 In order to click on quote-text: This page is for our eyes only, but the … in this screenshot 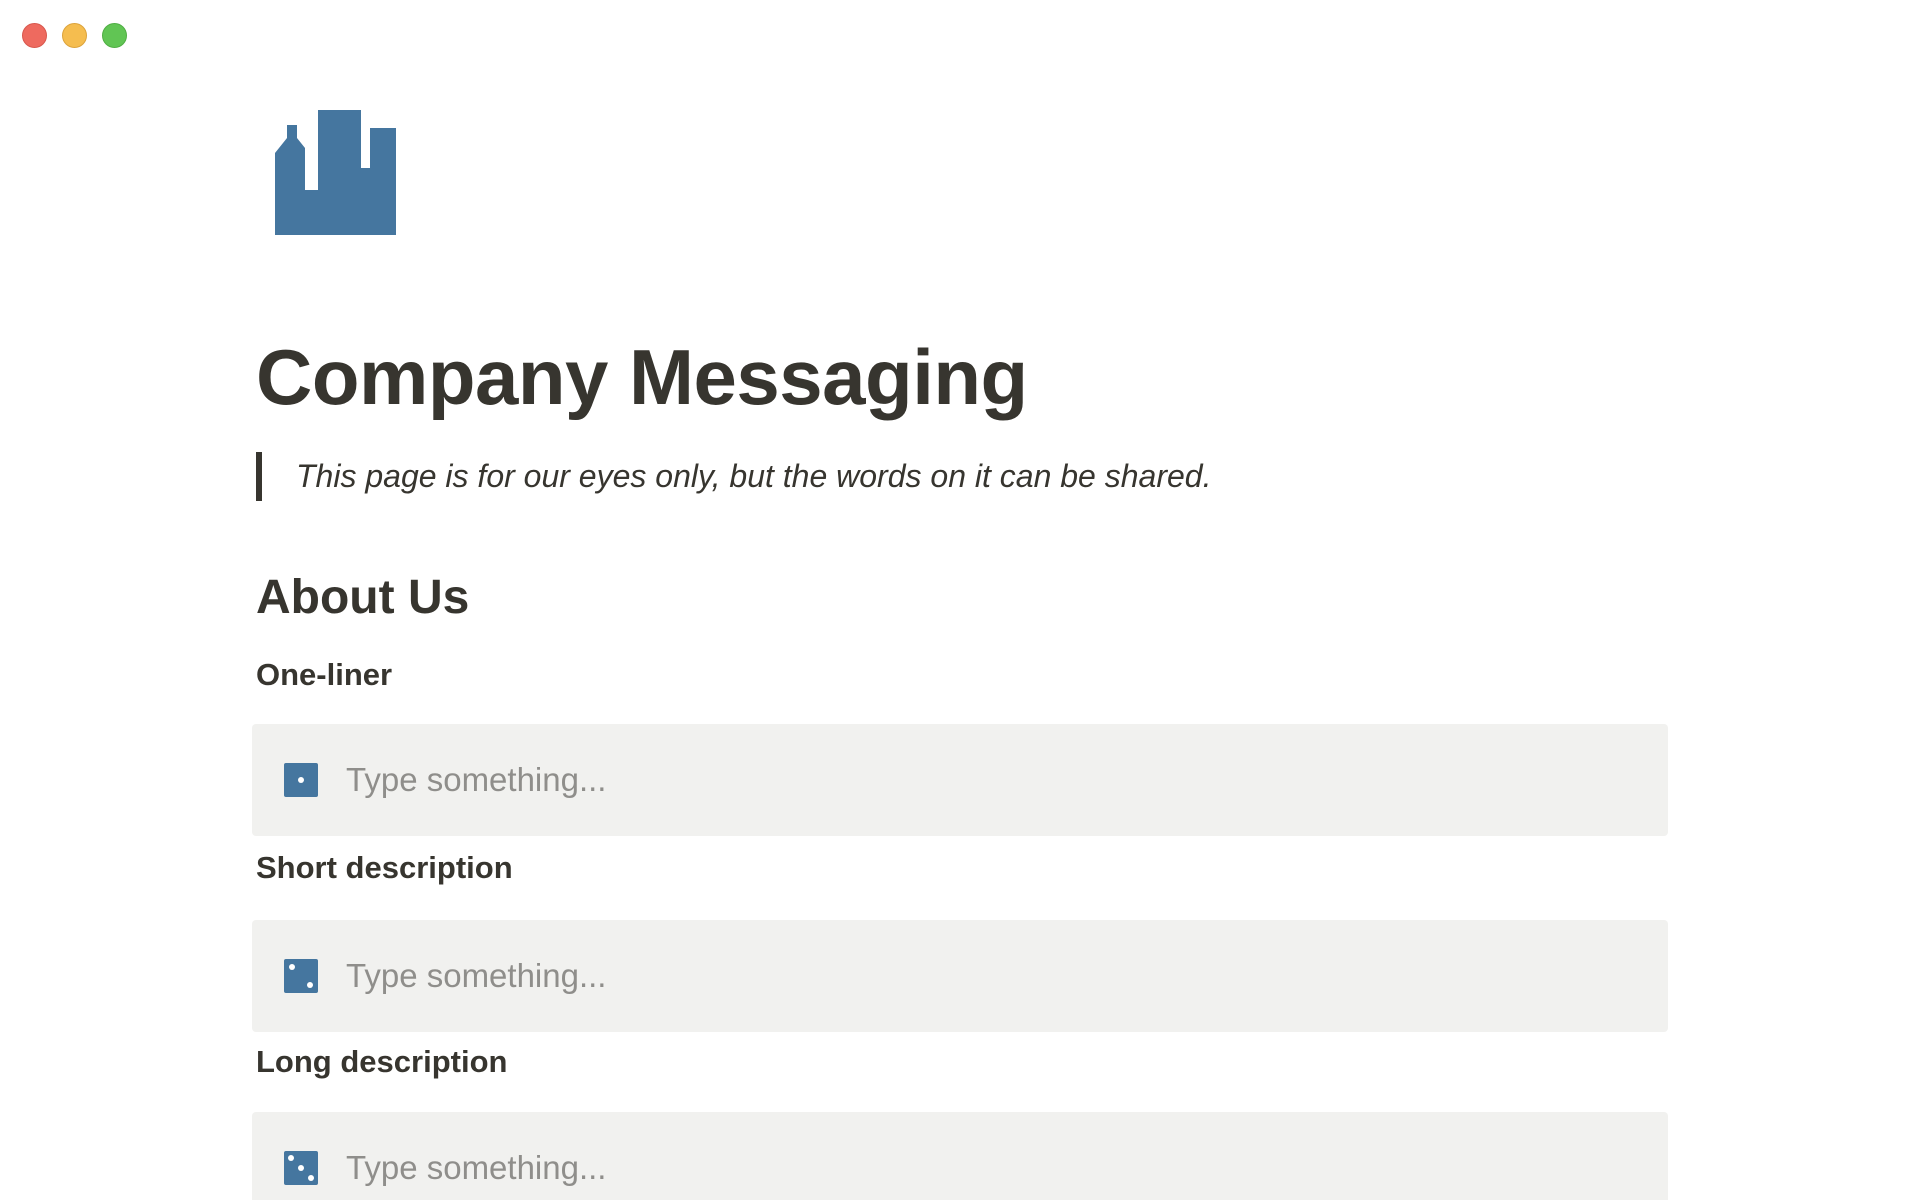, I will do `click(754, 476)`.